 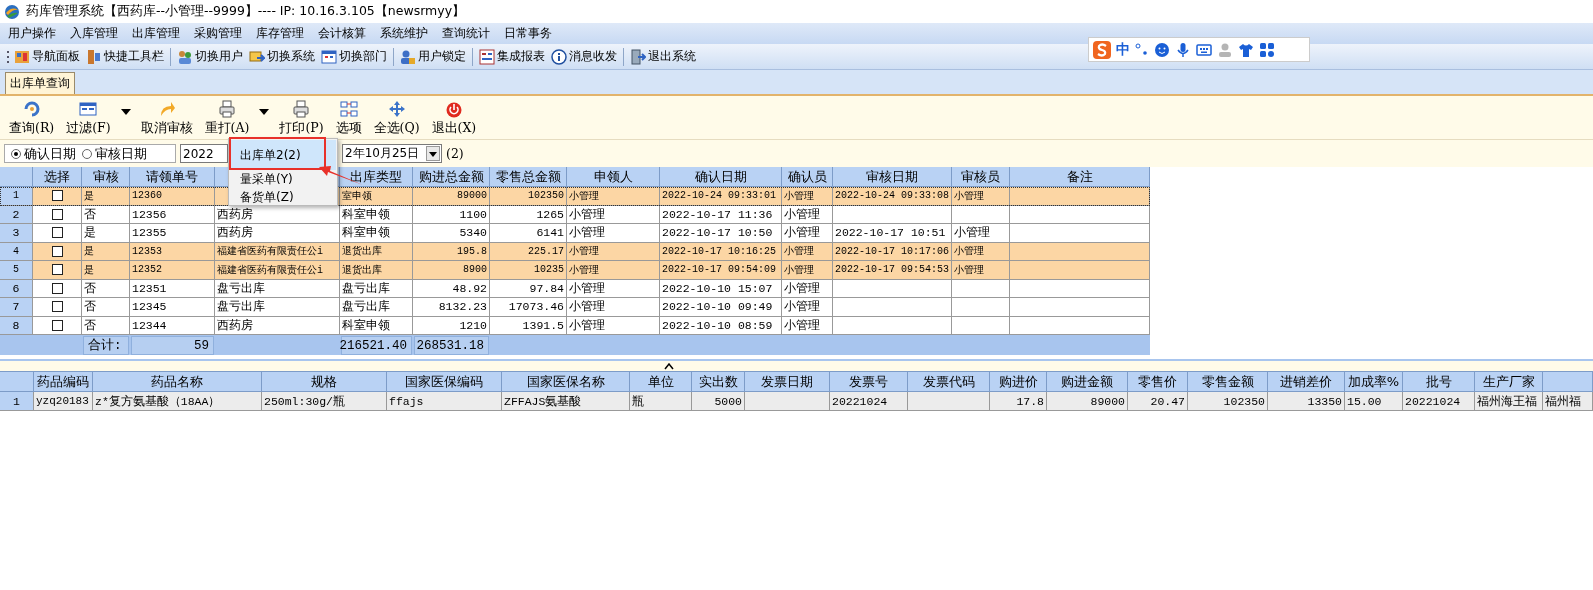 I want to click on radio-button: 审核日期, so click(x=114, y=153).